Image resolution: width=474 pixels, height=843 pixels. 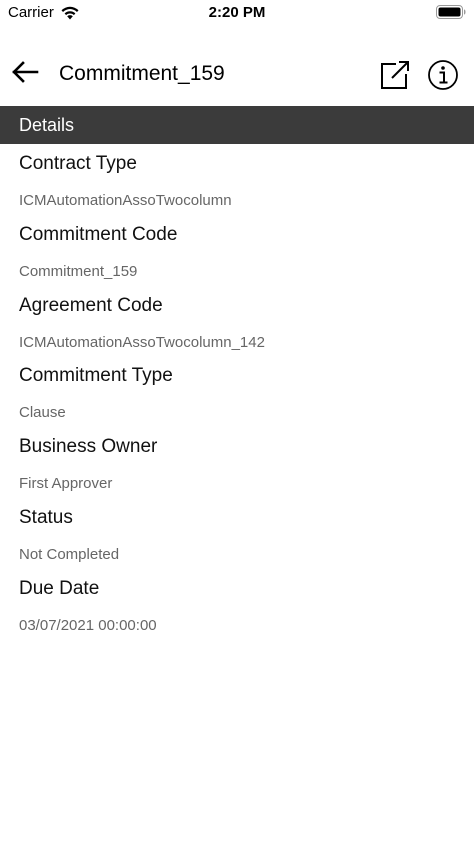 What do you see at coordinates (46, 517) in the screenshot?
I see `field-label: Status` at bounding box center [46, 517].